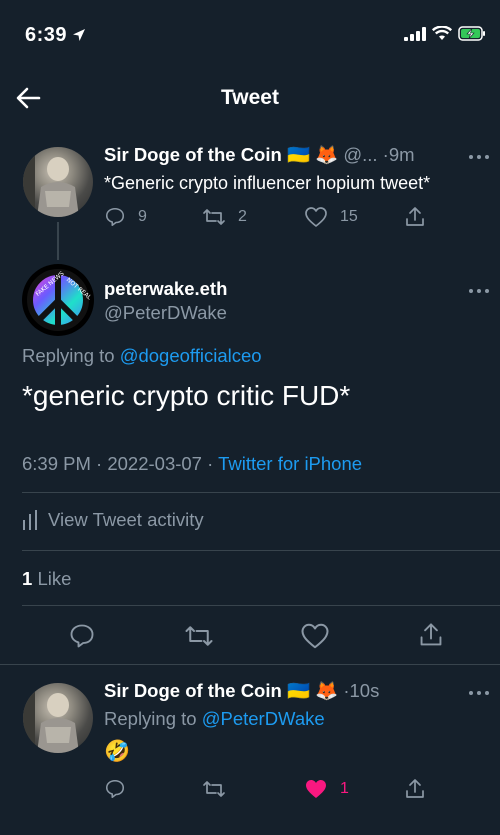  Describe the element at coordinates (191, 355) in the screenshot. I see `replying-to-link: @dogeofficialceo` at that location.